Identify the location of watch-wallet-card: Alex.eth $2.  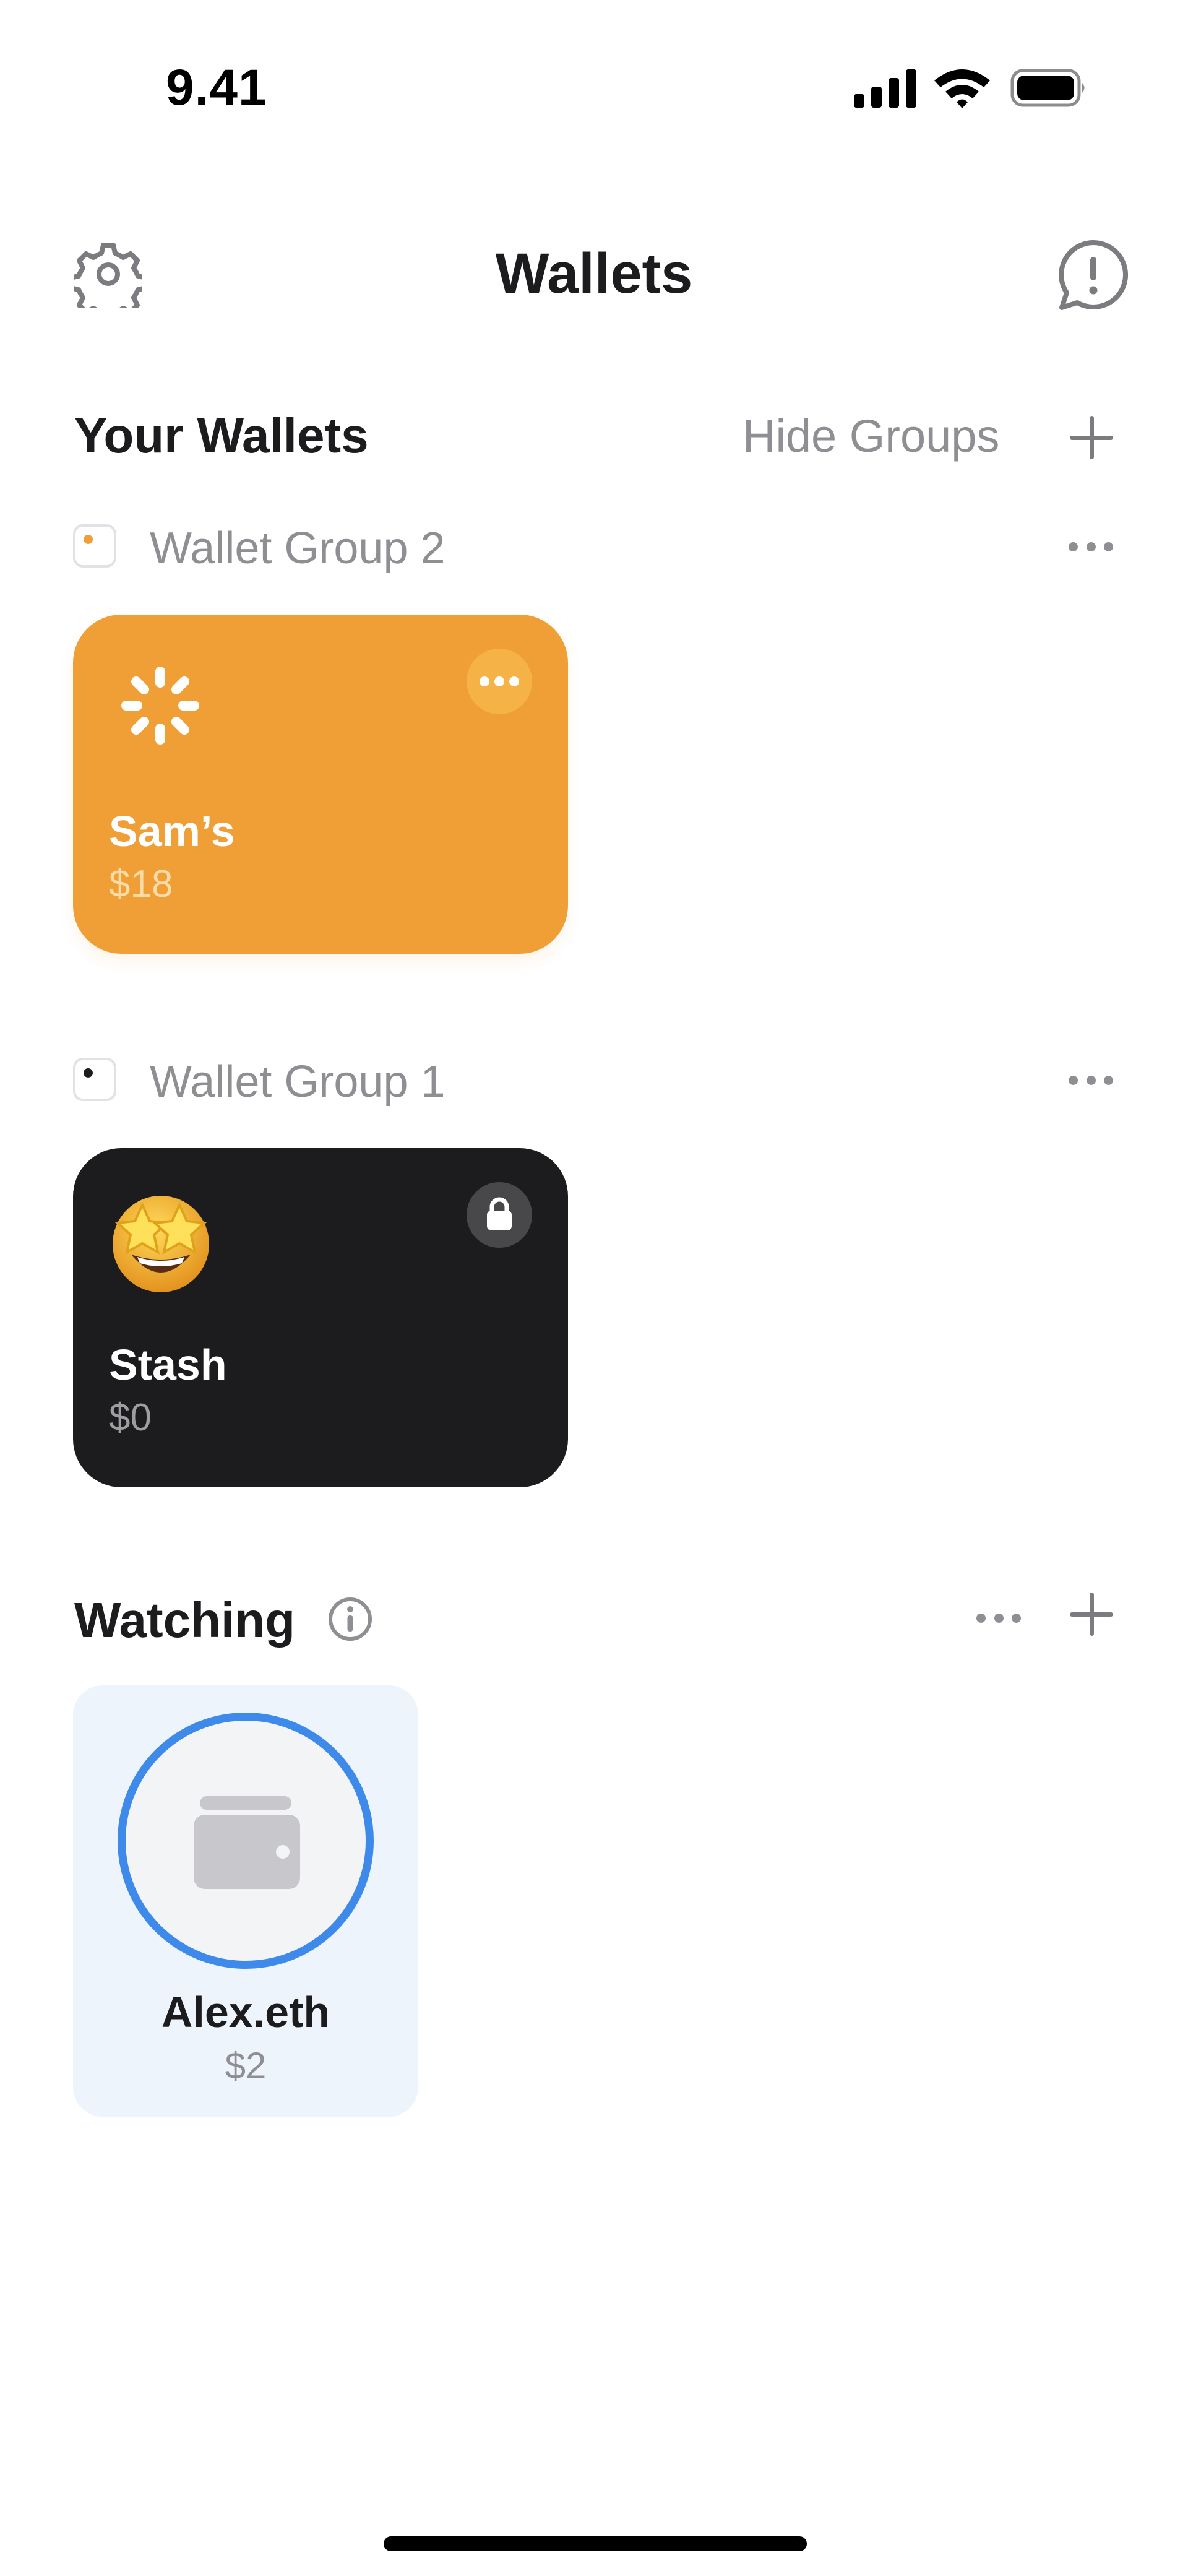
(245, 1901).